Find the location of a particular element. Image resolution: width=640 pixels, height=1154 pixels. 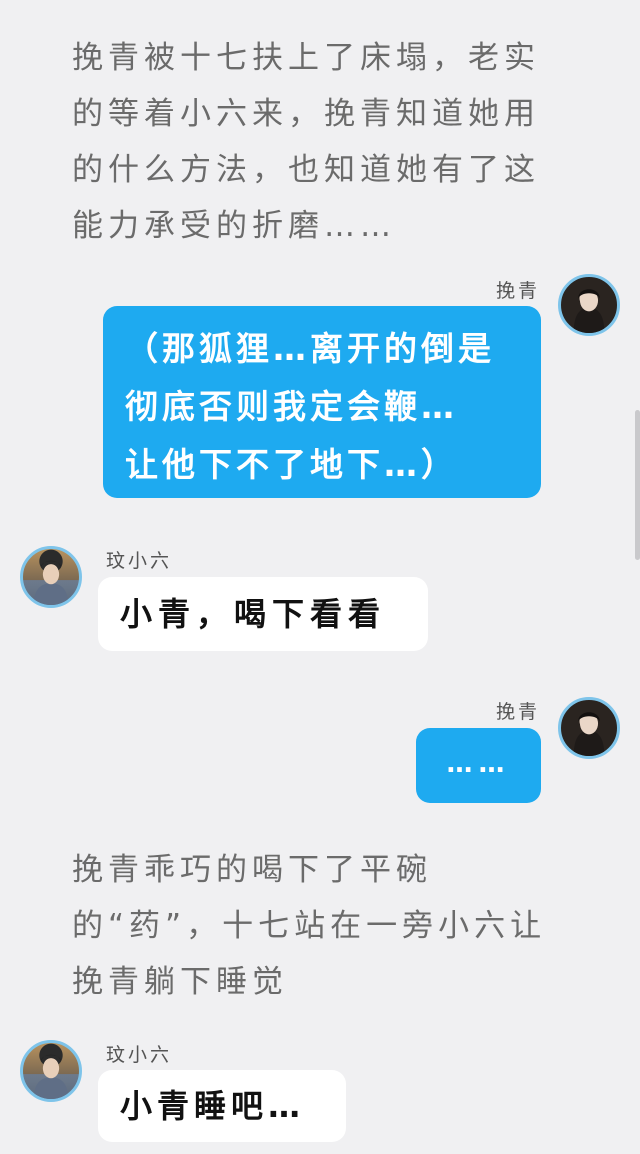

message-bubble: 小青，喝下看看 is located at coordinates (263, 614).